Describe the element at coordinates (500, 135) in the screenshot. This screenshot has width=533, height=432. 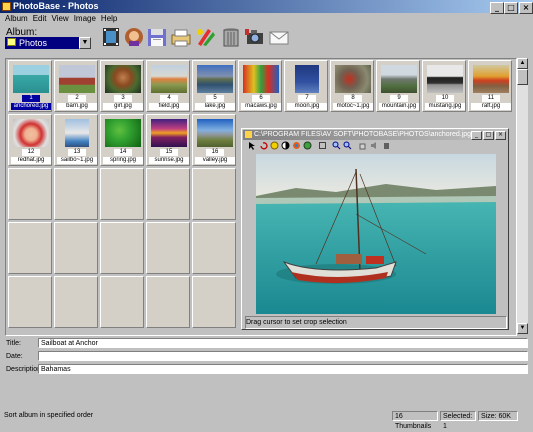
I see `preview-close-button: ×` at that location.